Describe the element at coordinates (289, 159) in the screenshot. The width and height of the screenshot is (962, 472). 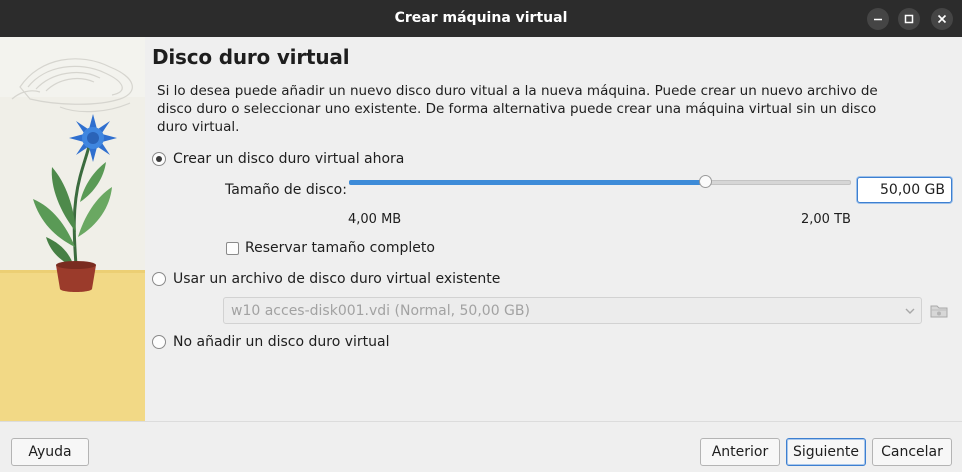
I see `create-new-disk-label: Crear un disco duro virtual ahora` at that location.